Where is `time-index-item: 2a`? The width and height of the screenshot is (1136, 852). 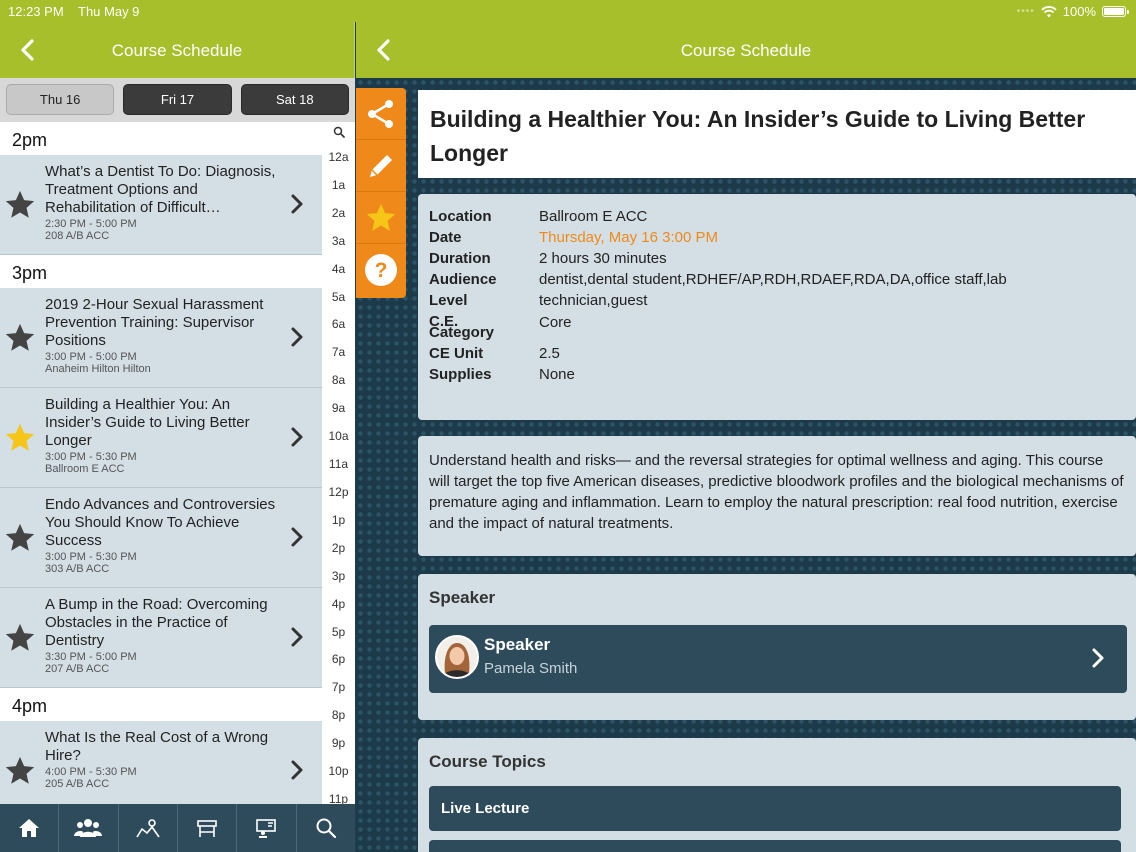 time-index-item: 2a is located at coordinates (338, 213).